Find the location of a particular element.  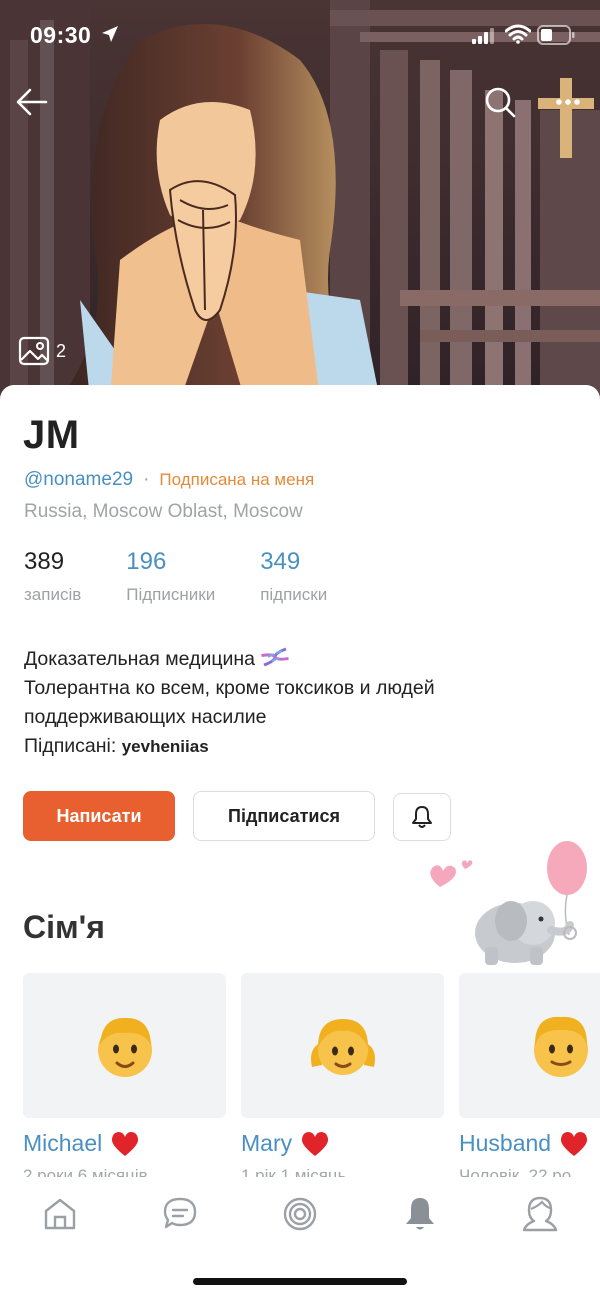

girl-emoji-icon is located at coordinates (342, 1046).